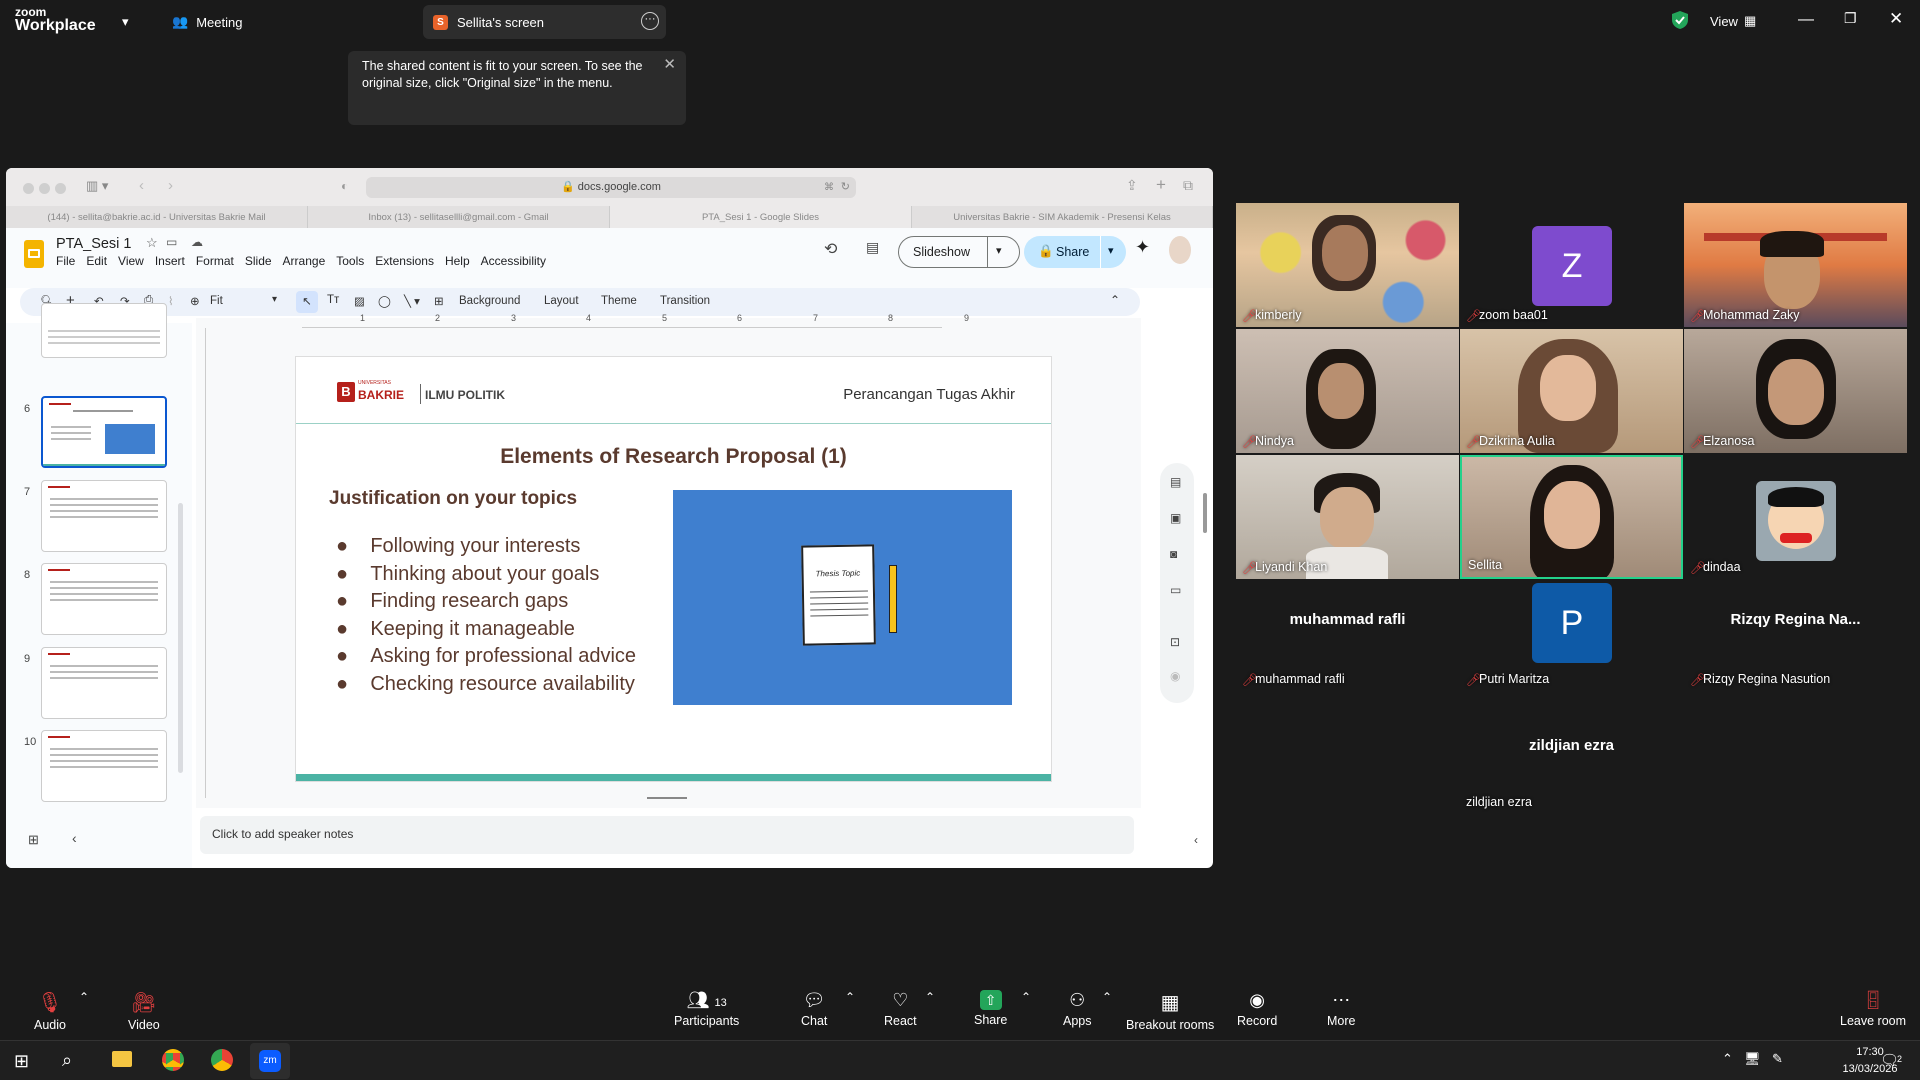 This screenshot has width=1920, height=1080. Describe the element at coordinates (1132, 185) in the screenshot. I see `share-sheet-icon: ⇪` at that location.